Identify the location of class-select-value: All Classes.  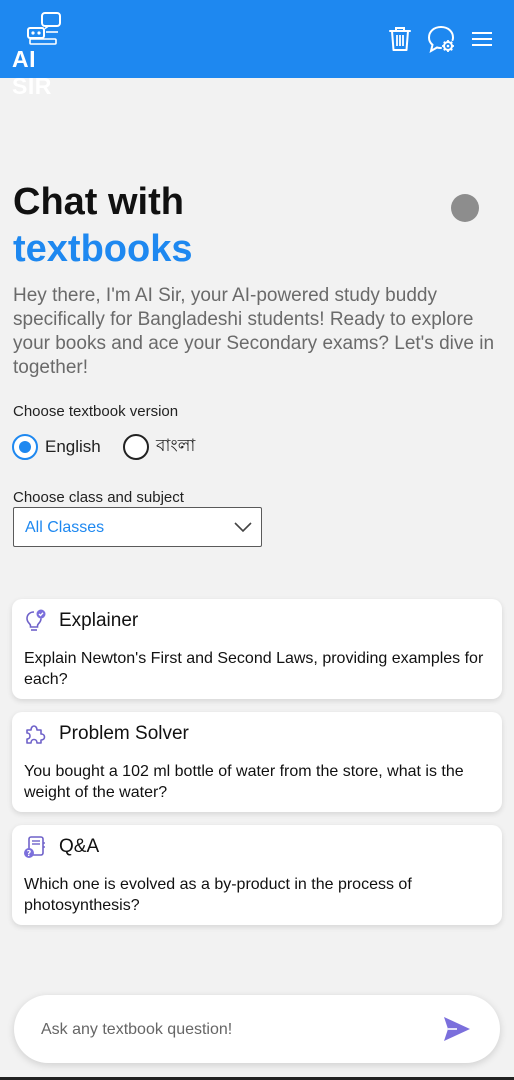
(65, 527).